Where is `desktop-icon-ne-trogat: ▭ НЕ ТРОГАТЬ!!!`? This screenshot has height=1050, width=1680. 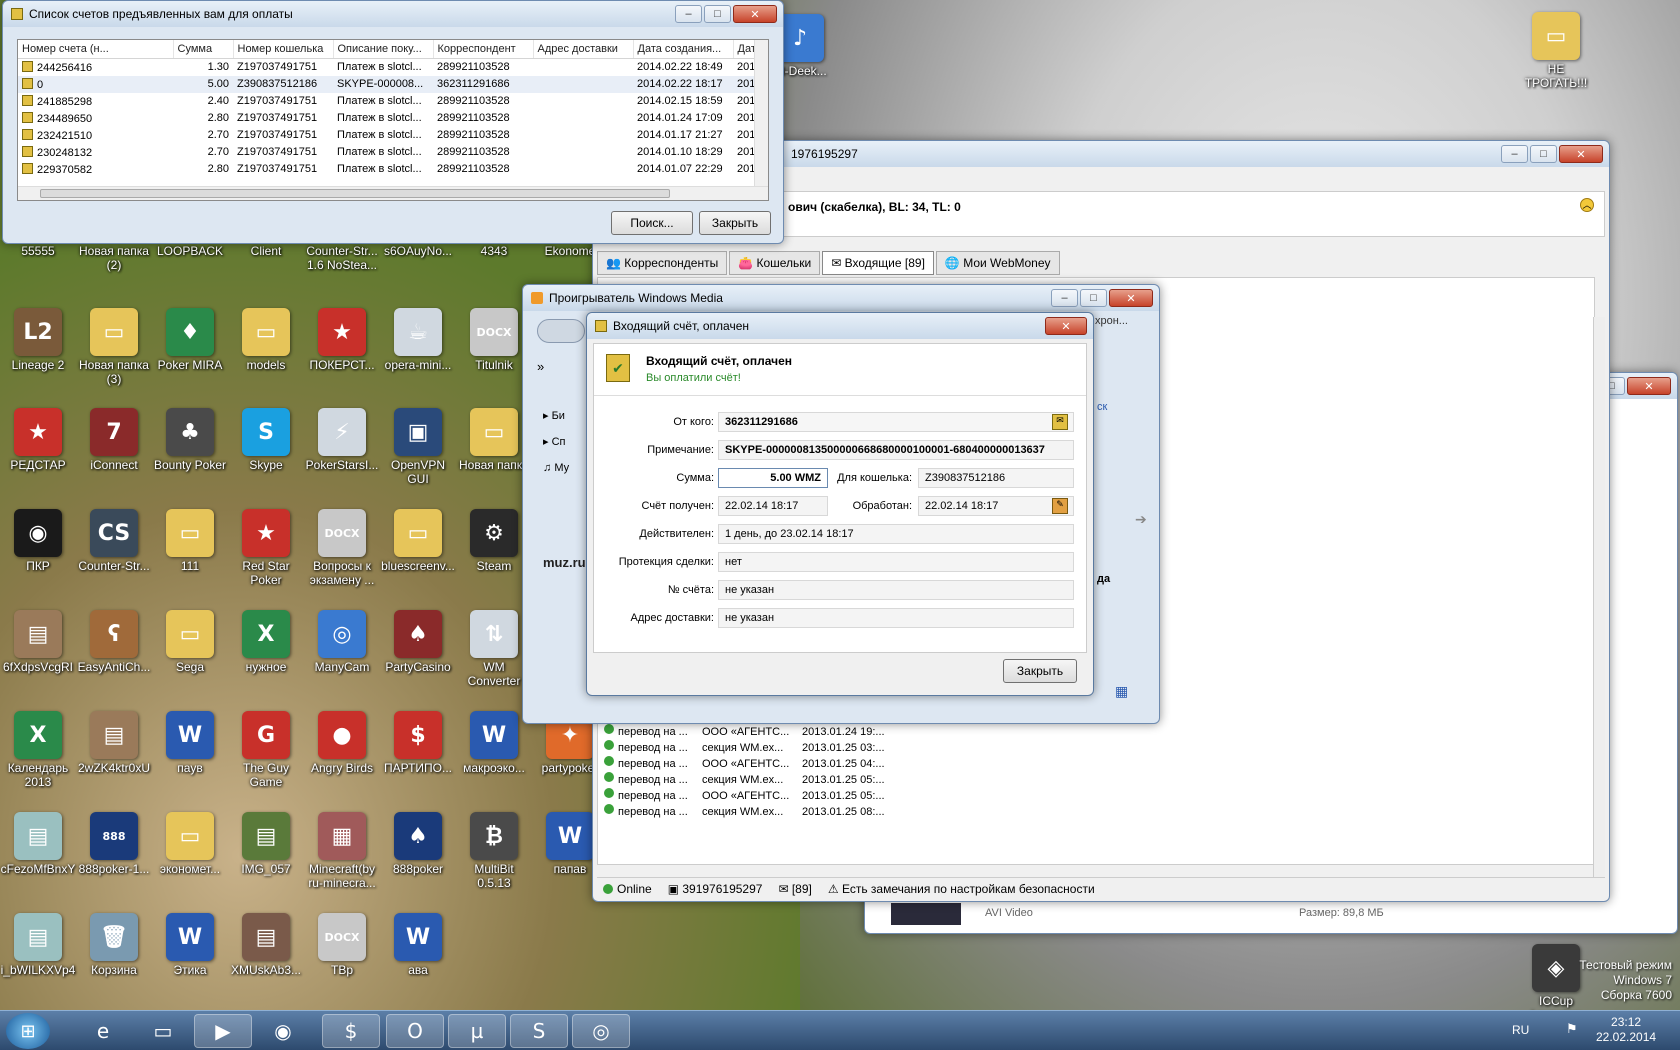 desktop-icon-ne-trogat: ▭ НЕ ТРОГАТЬ!!! is located at coordinates (1556, 56).